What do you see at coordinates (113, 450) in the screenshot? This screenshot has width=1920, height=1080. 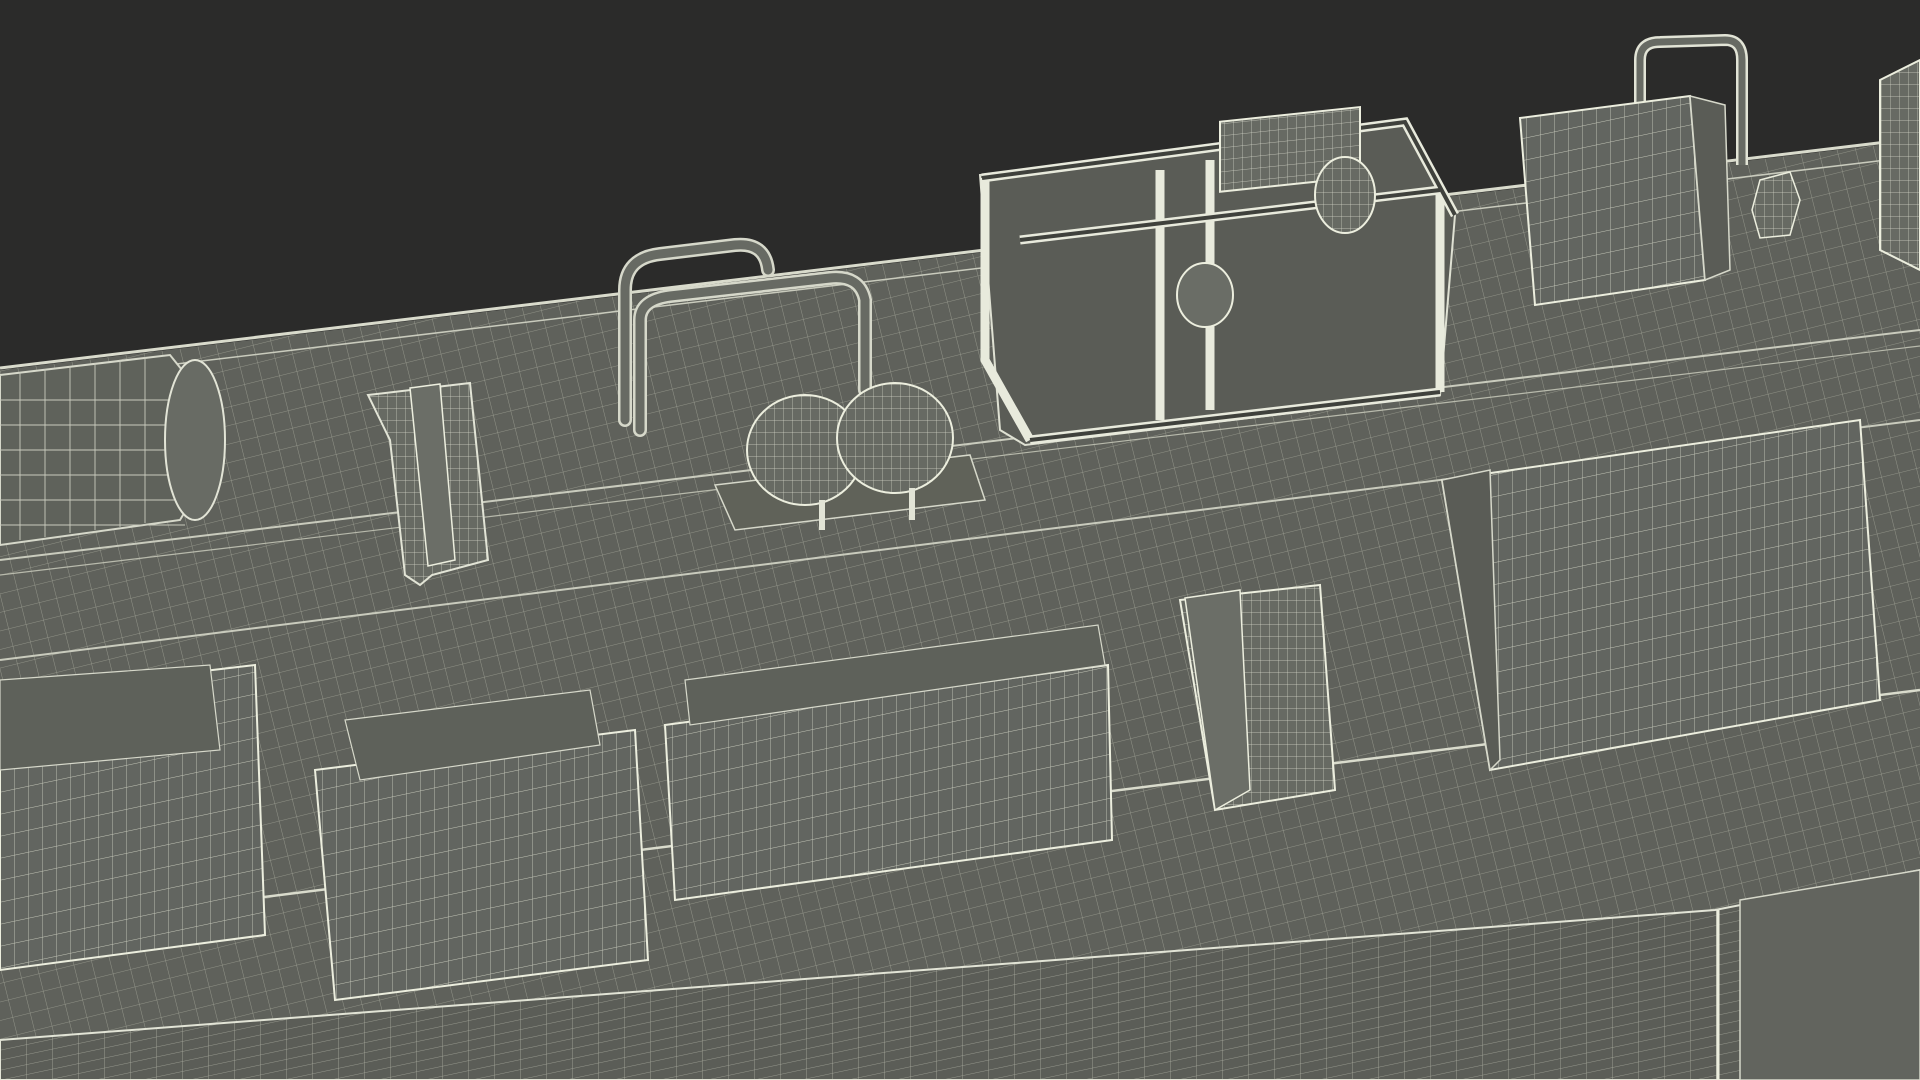 I see `left-tank` at bounding box center [113, 450].